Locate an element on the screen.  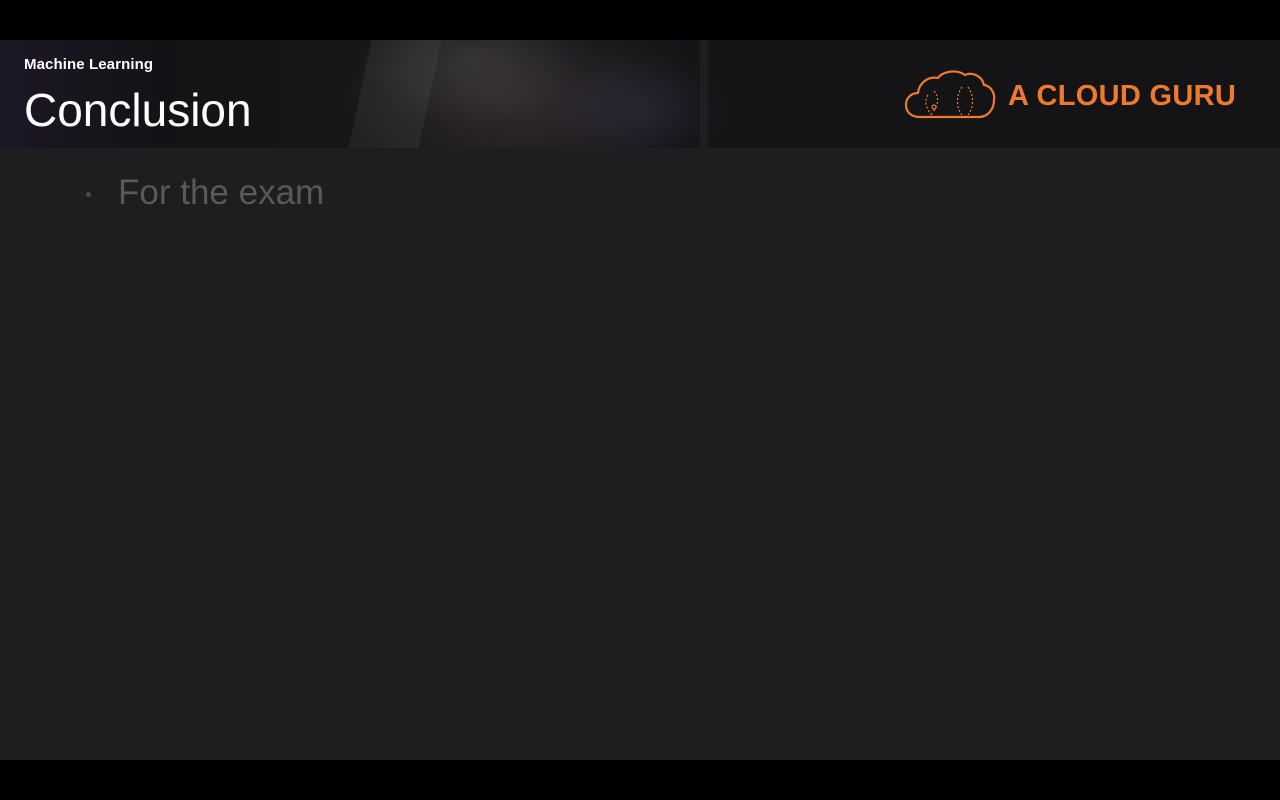
bullet-dot-icon is located at coordinates (88, 194).